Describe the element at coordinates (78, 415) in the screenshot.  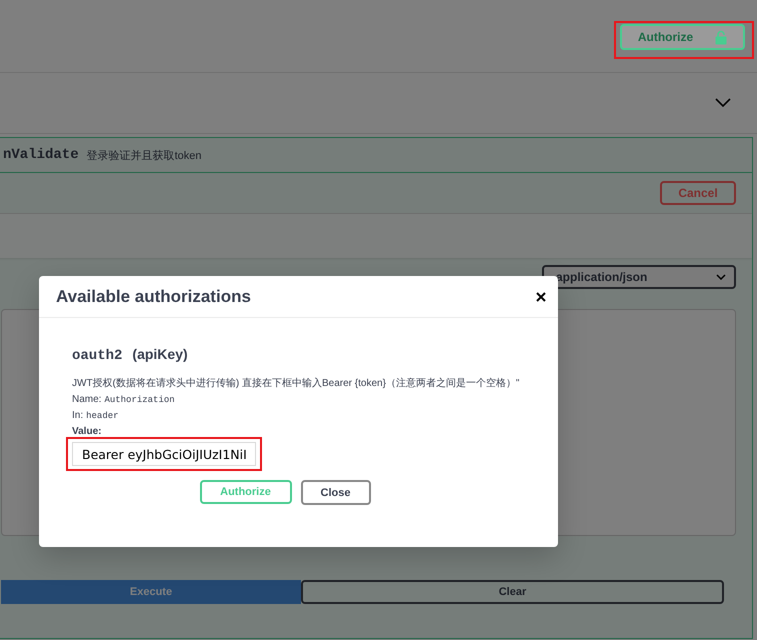
I see `field-label: In:` at that location.